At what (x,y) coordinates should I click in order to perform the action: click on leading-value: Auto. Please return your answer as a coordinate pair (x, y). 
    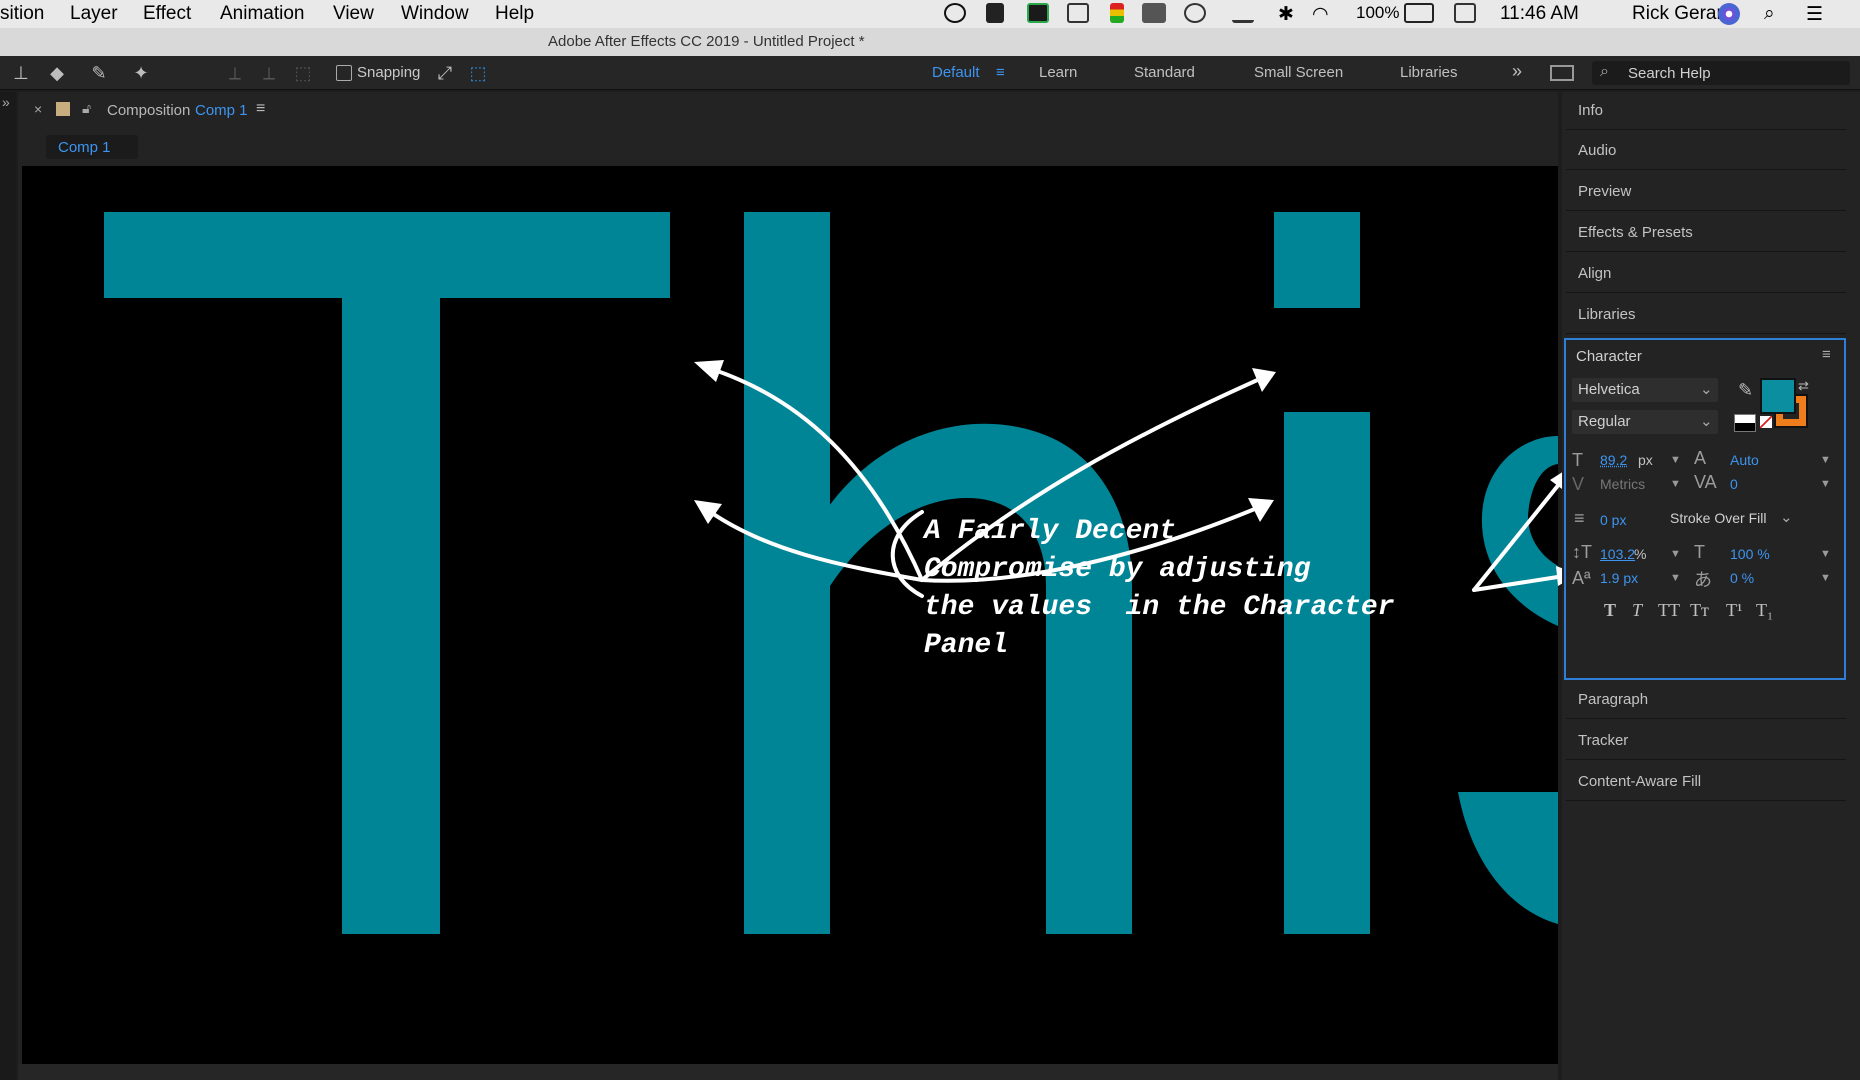
    Looking at the image, I should click on (1744, 460).